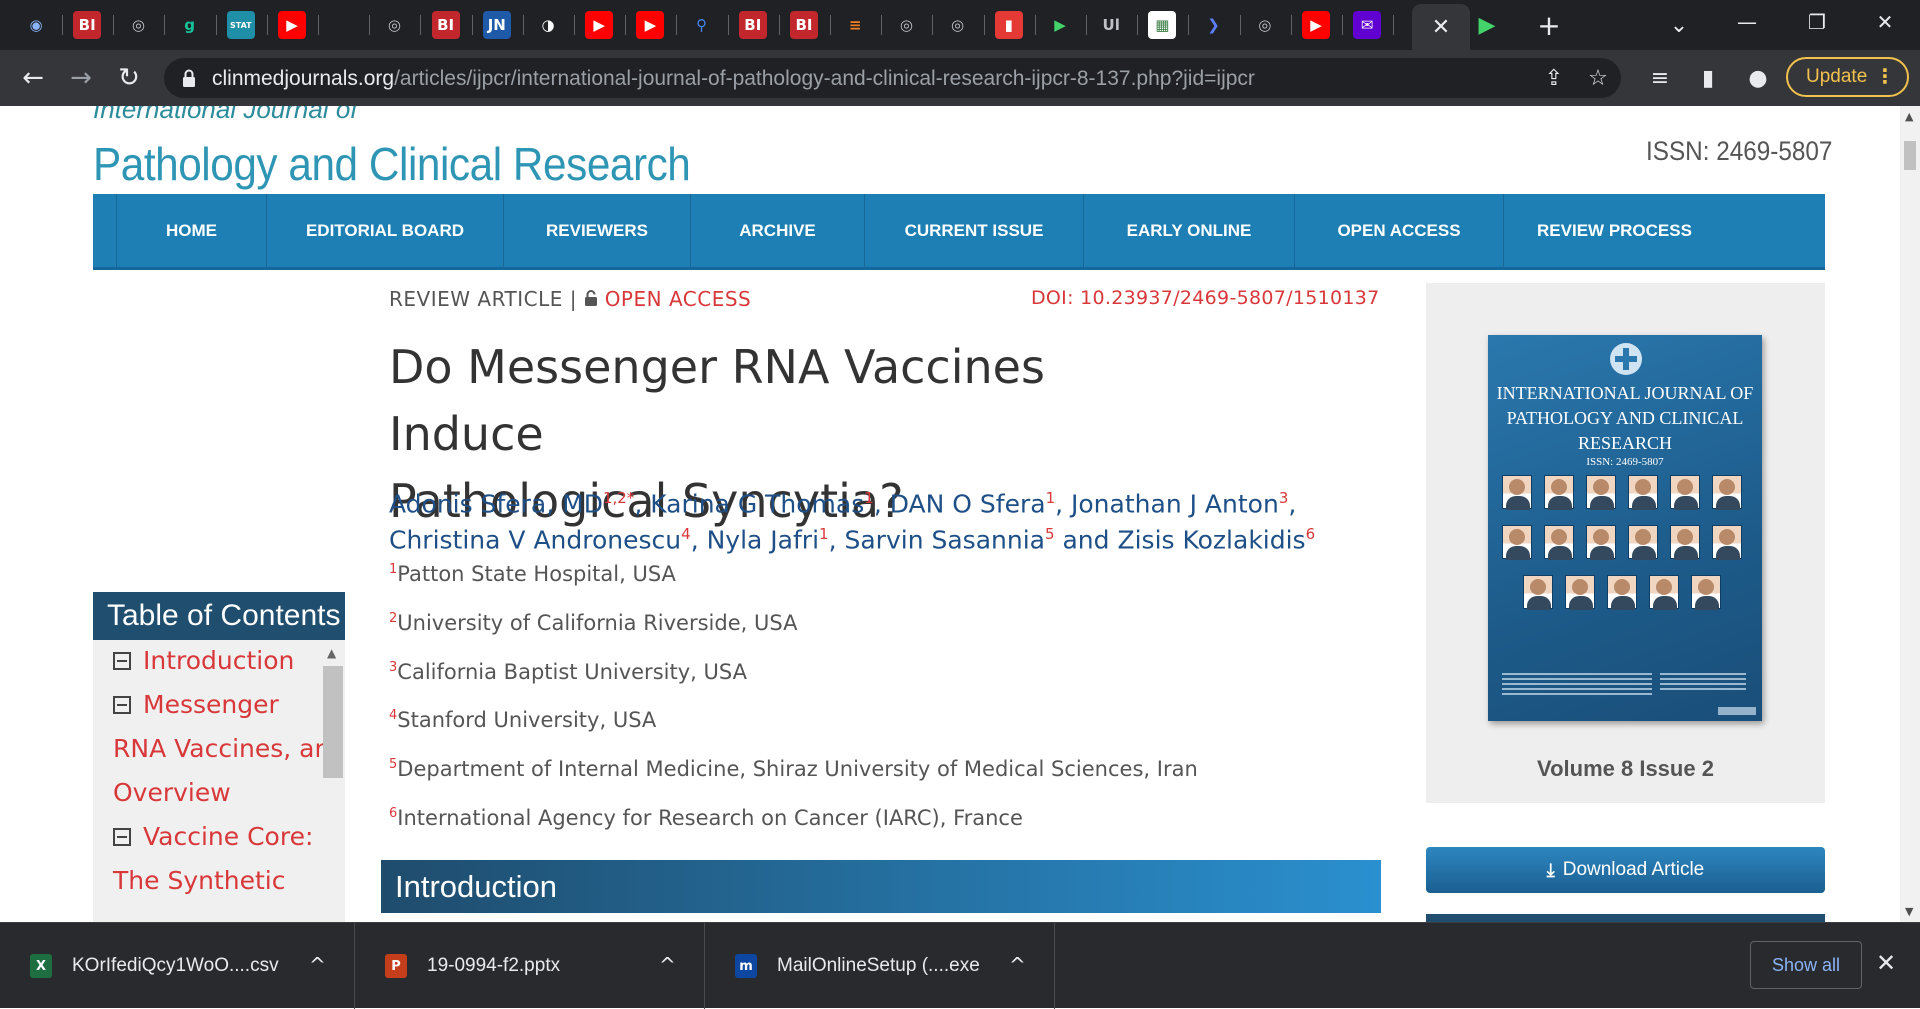 The image size is (1920, 1009). Describe the element at coordinates (1367, 25) in the screenshot. I see `yahoo-icon: ✉` at that location.